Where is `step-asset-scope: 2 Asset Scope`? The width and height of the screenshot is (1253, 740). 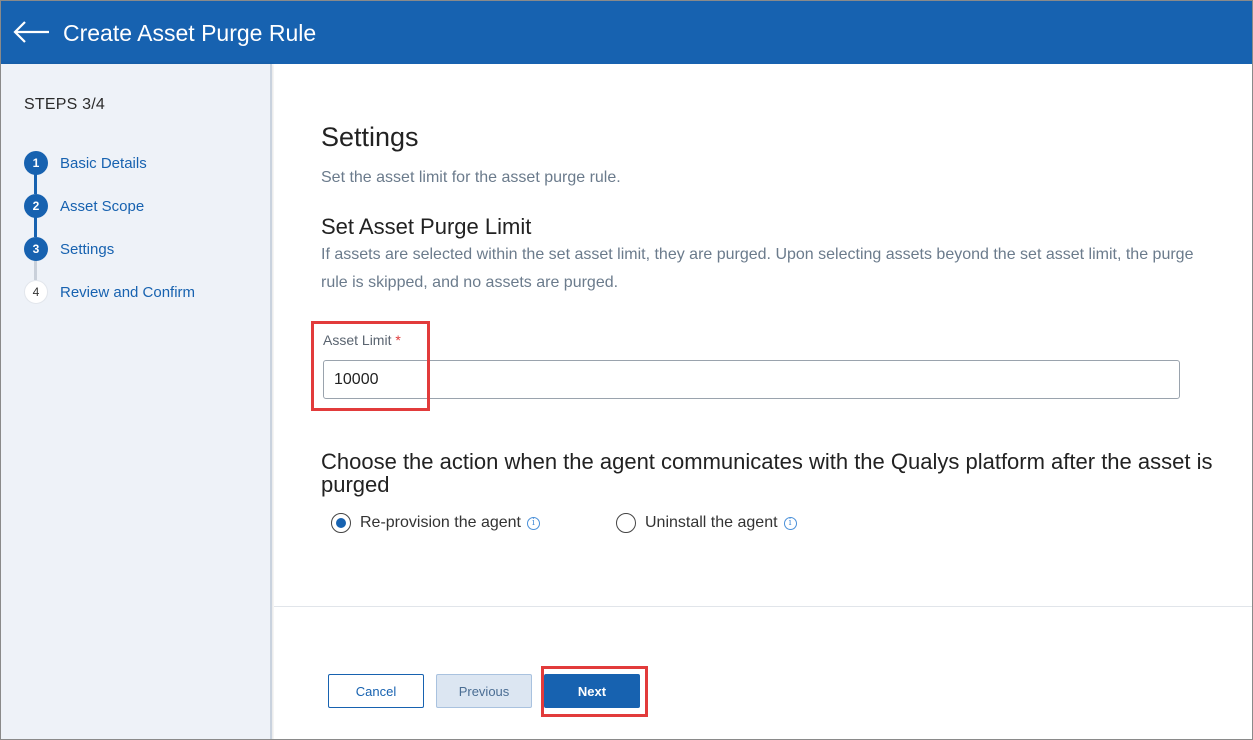
step-asset-scope: 2 Asset Scope is located at coordinates (84, 206).